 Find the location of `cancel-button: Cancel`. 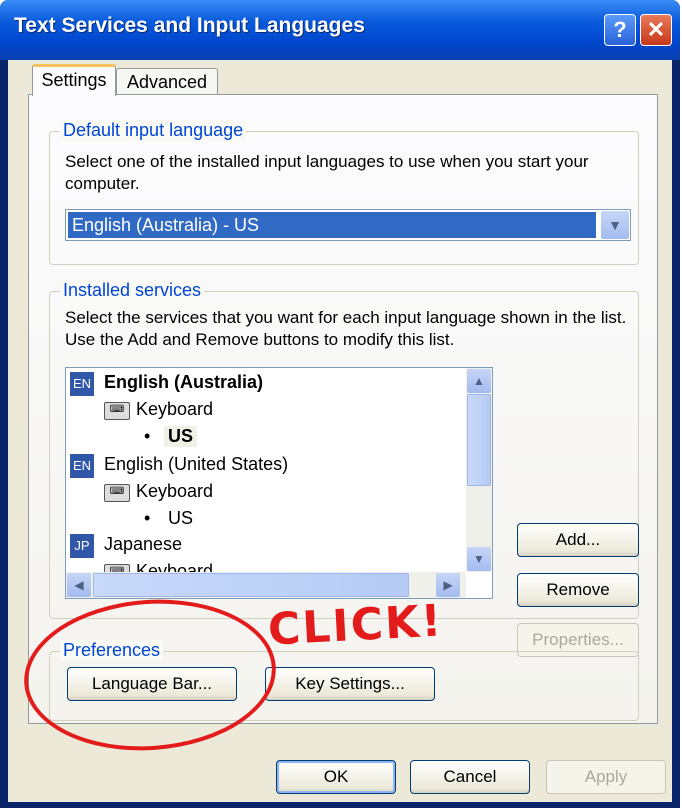

cancel-button: Cancel is located at coordinates (470, 777).